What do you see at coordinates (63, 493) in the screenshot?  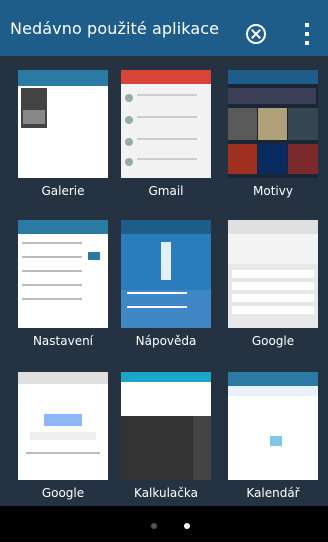 I see `label-google-2: Google` at bounding box center [63, 493].